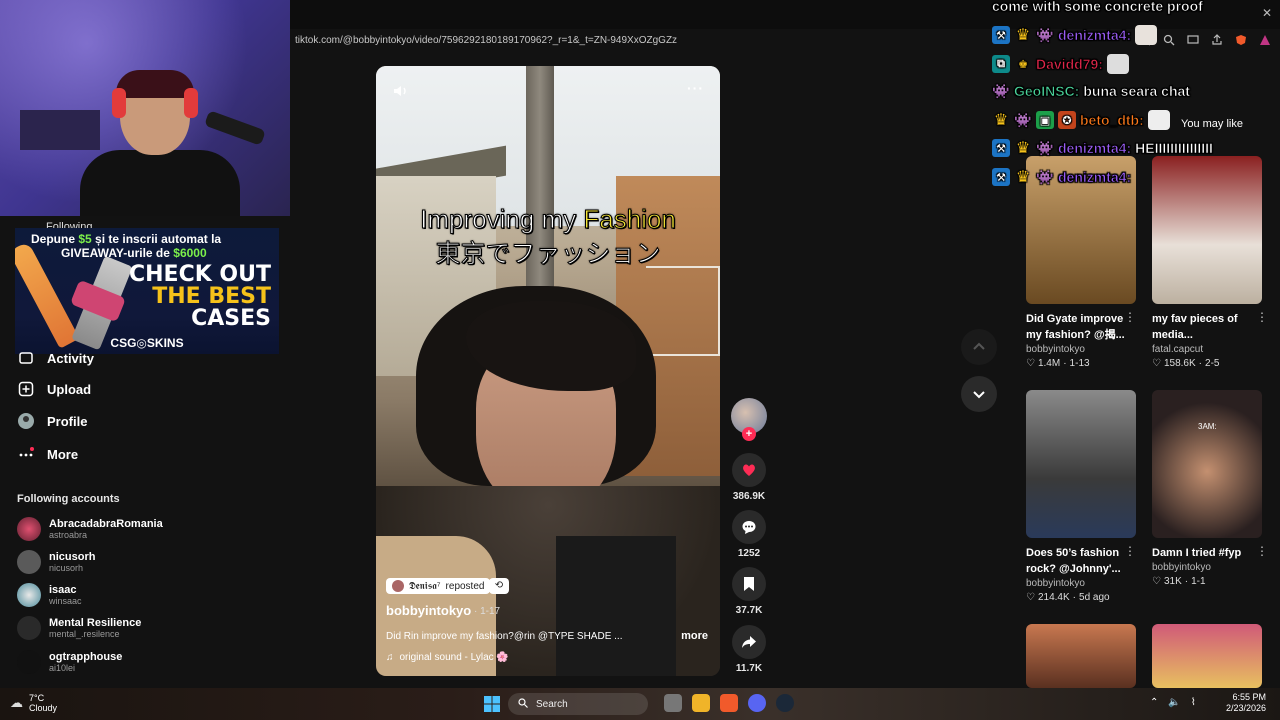  I want to click on rewards-icon, so click(1265, 40).